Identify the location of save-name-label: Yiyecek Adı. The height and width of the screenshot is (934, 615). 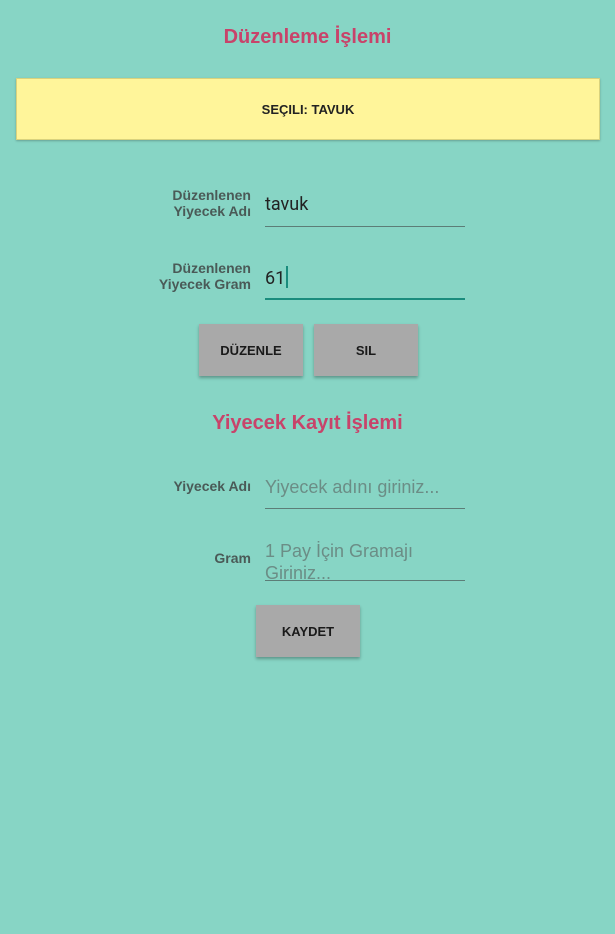
(212, 486).